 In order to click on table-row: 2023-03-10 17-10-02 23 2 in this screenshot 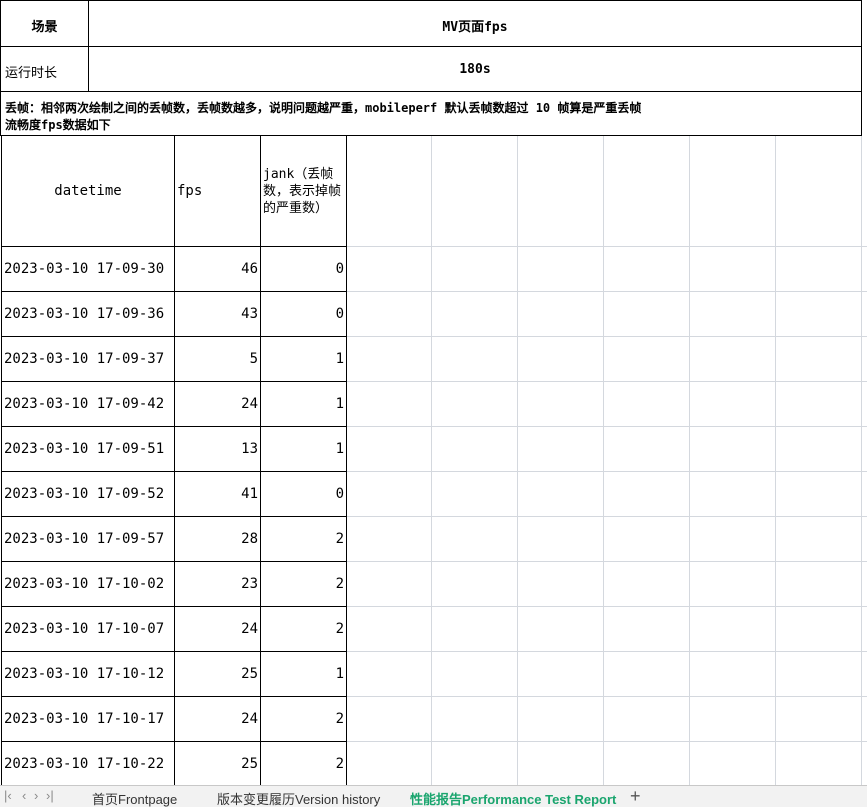, I will do `click(174, 584)`.